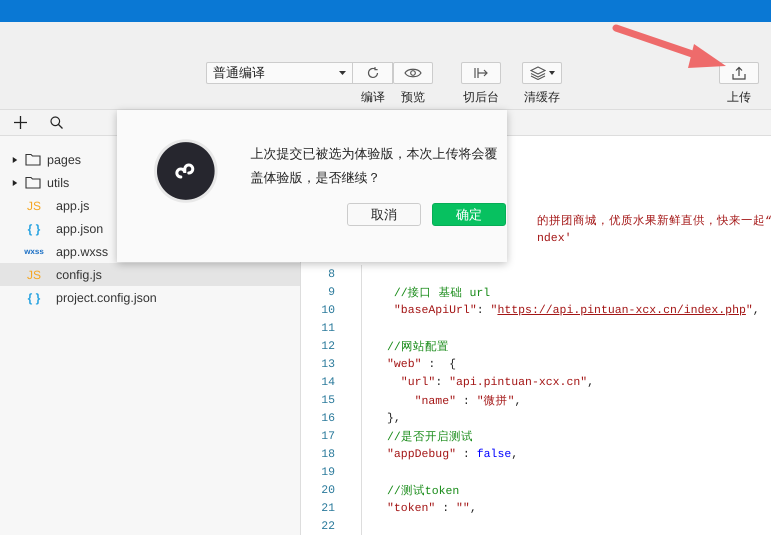  What do you see at coordinates (430, 437) in the screenshot?
I see `code-line: //是否开启测试` at bounding box center [430, 437].